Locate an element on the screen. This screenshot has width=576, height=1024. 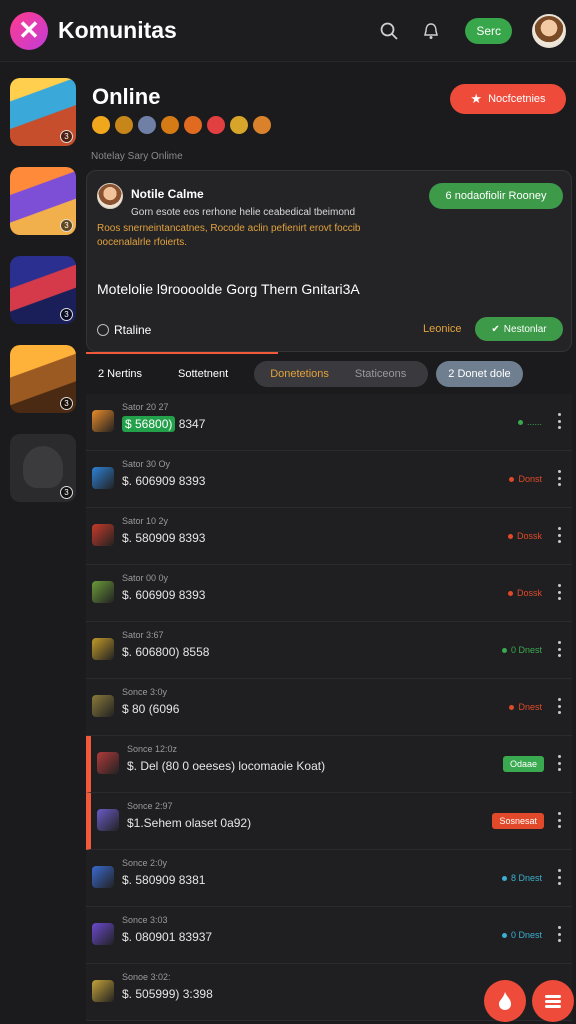
post-link: Leonice is located at coordinates (442, 329).